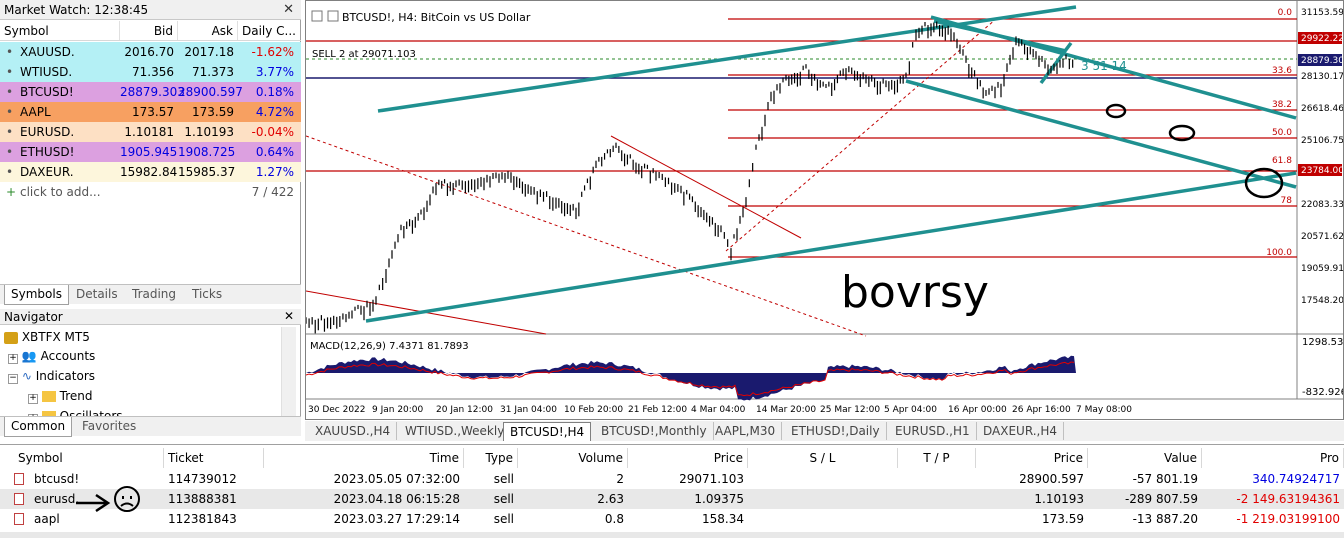 Image resolution: width=1344 pixels, height=538 pixels. What do you see at coordinates (1282, 105) in the screenshot?
I see `fibonacci-label: 38.2` at bounding box center [1282, 105].